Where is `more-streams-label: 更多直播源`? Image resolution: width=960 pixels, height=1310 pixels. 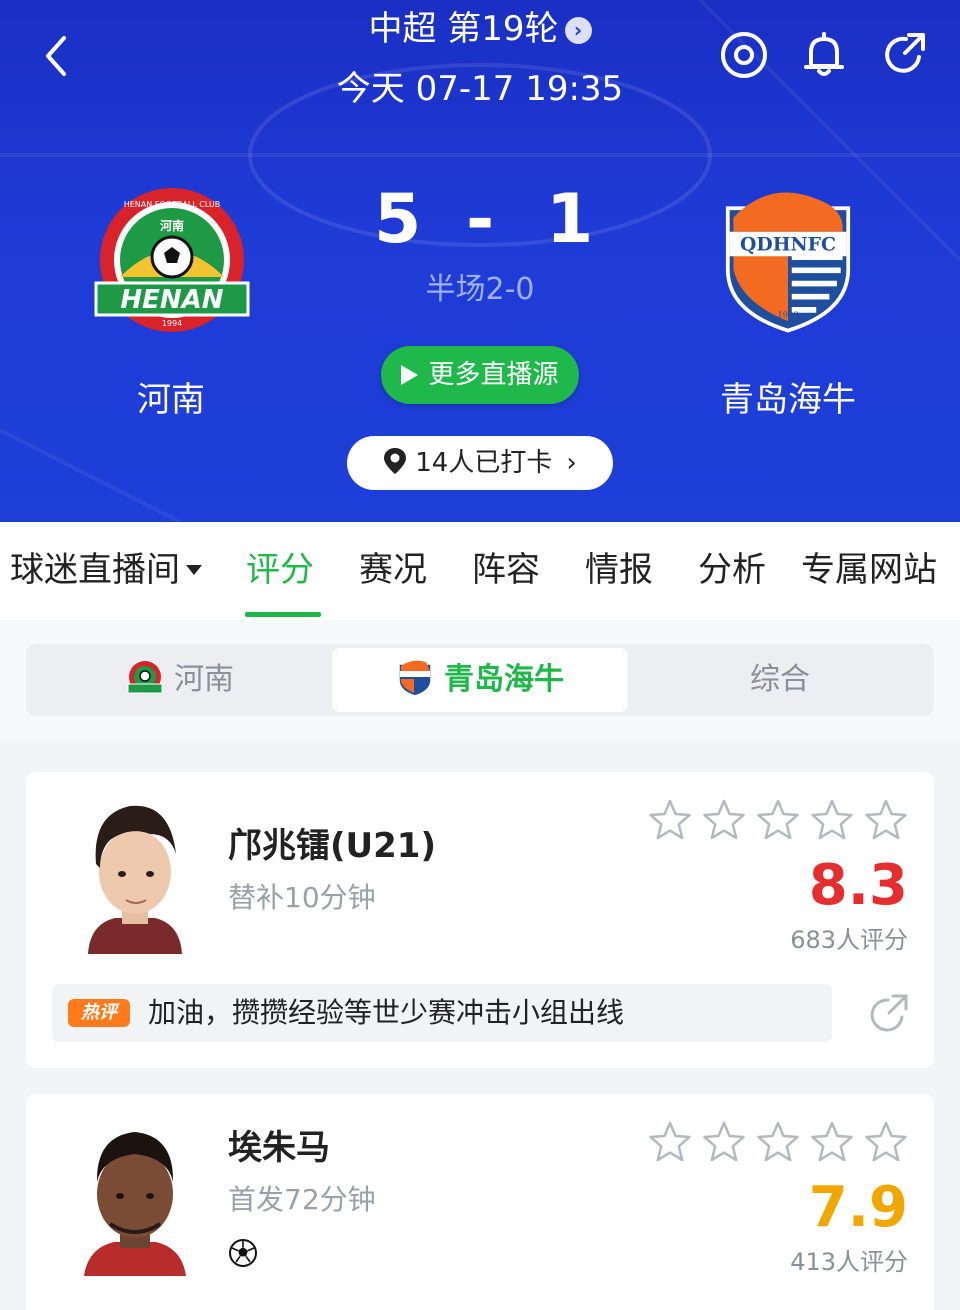
more-streams-label: 更多直播源 is located at coordinates (493, 375).